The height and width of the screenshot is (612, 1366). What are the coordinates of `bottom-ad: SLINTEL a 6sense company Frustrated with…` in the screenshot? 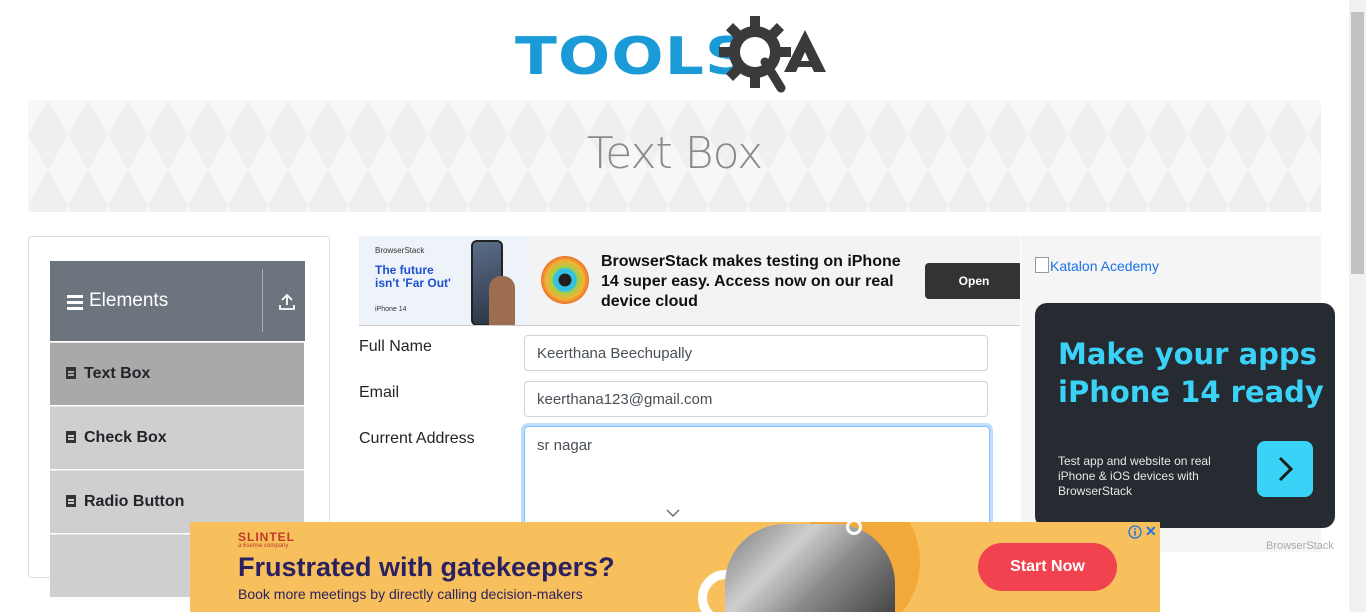 It's located at (675, 567).